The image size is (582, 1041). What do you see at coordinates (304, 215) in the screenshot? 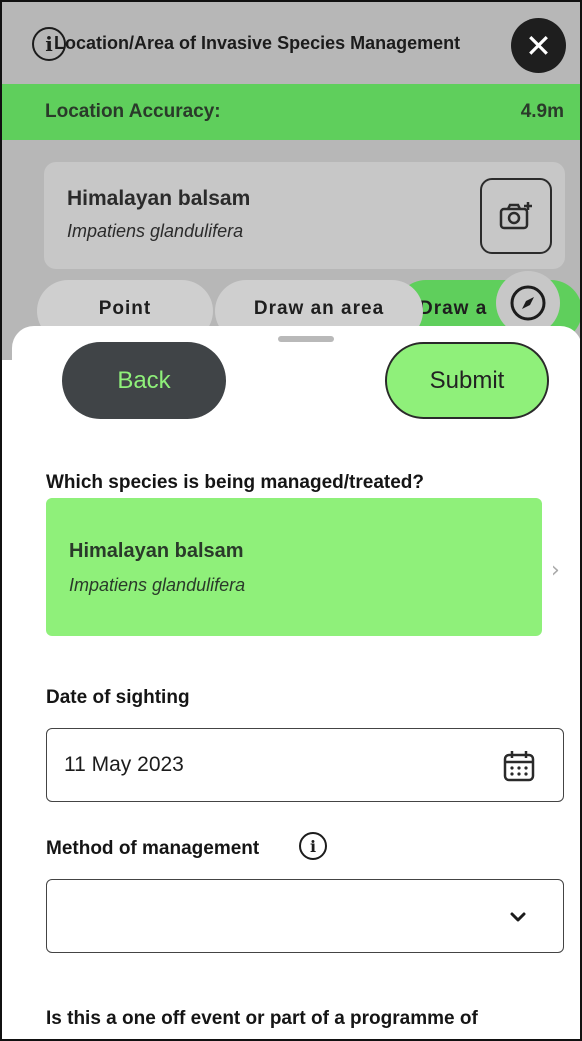
I see `selected-species-card: Himalayan balsam Impatiens glandulifera` at bounding box center [304, 215].